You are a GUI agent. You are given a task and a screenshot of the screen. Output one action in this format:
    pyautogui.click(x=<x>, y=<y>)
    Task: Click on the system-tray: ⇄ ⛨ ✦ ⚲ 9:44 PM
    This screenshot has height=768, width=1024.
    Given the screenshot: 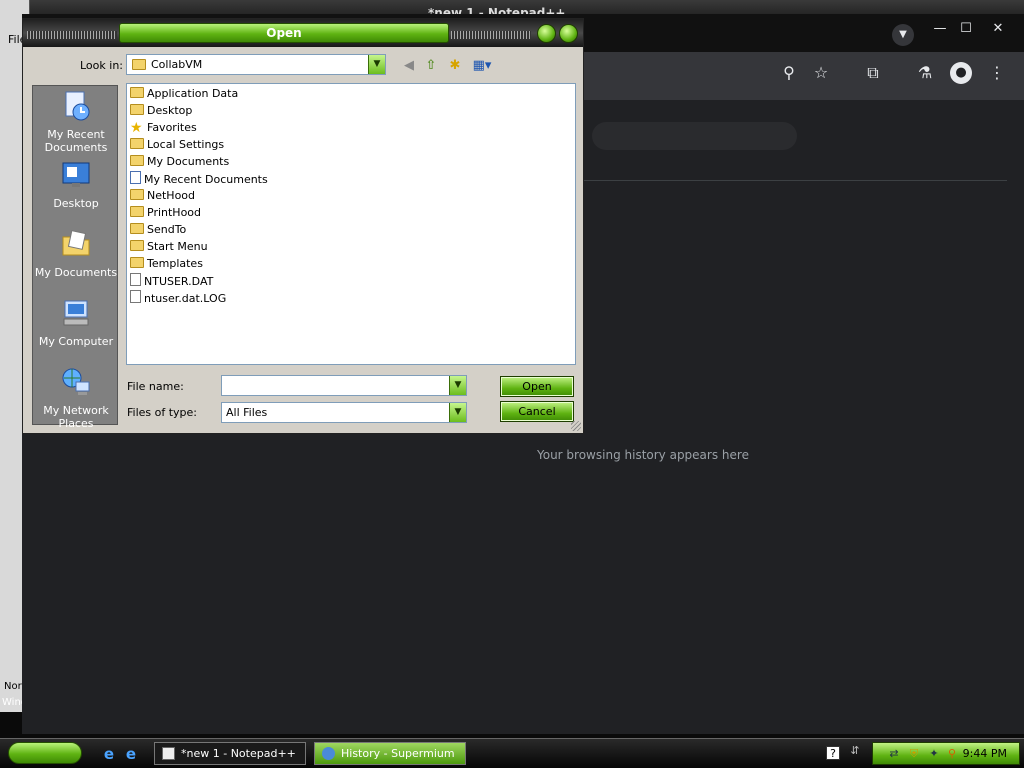 What is the action you would take?
    pyautogui.click(x=946, y=753)
    